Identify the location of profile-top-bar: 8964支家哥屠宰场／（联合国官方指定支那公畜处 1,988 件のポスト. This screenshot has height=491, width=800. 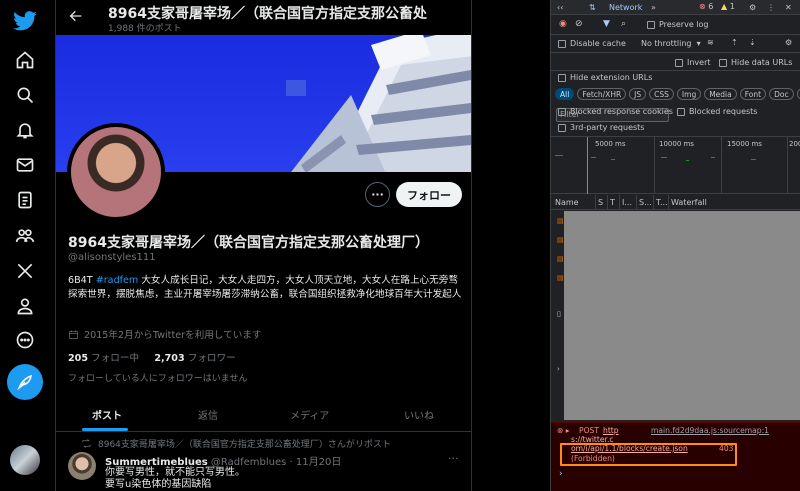
(263, 17).